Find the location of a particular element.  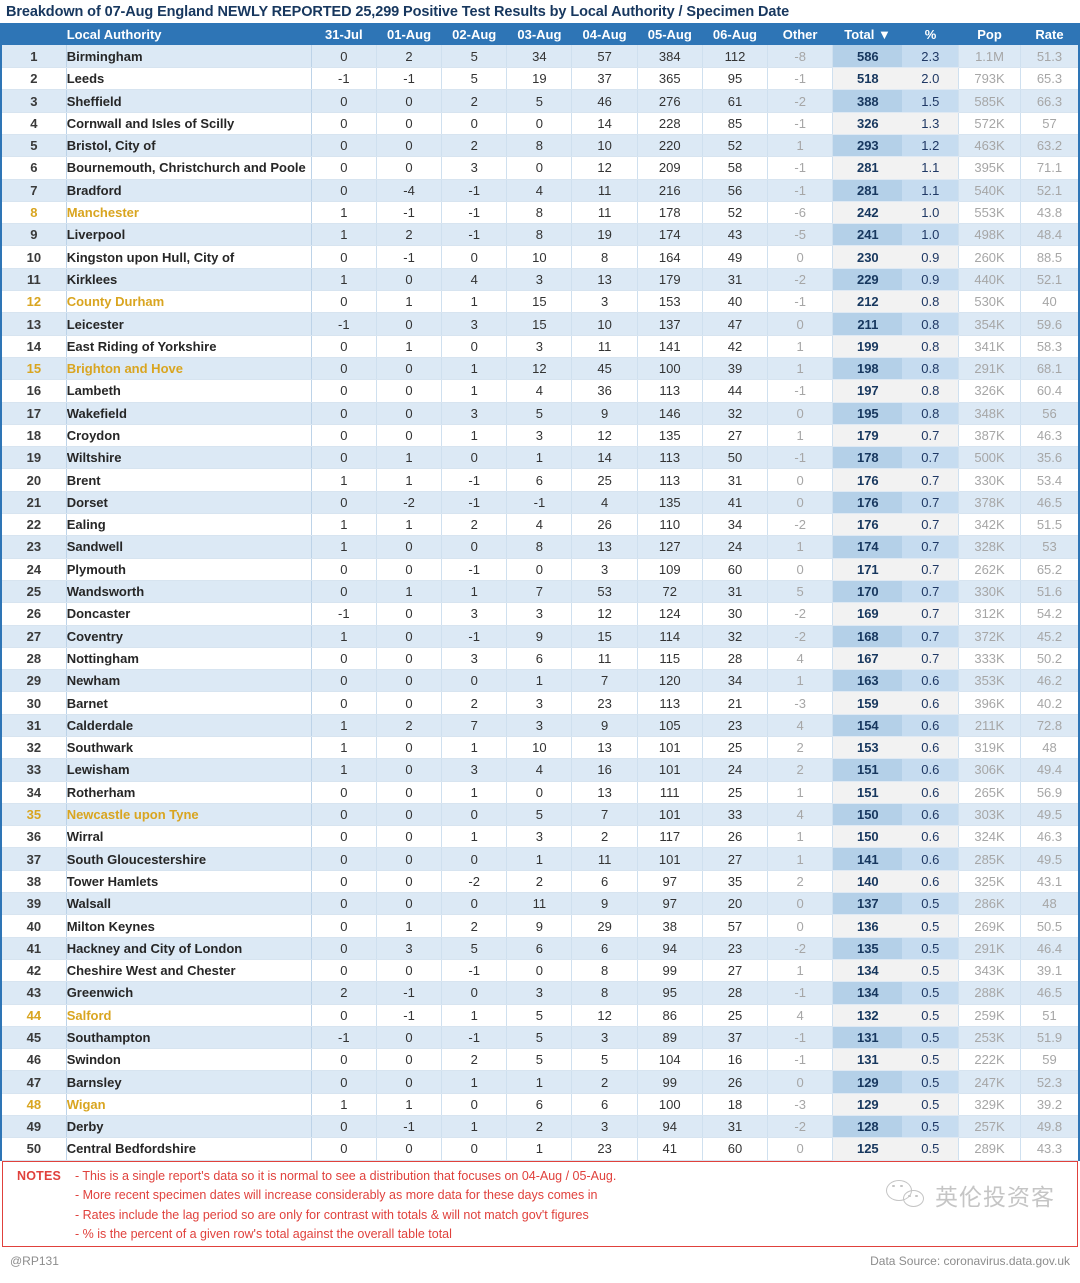

column-header-day-5: 05-Aug is located at coordinates (670, 34).